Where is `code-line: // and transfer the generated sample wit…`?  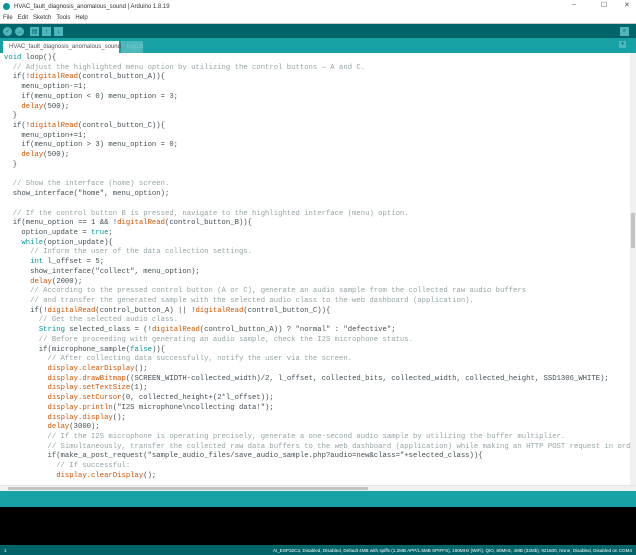 code-line: // and transfer the generated sample wit… is located at coordinates (320, 302).